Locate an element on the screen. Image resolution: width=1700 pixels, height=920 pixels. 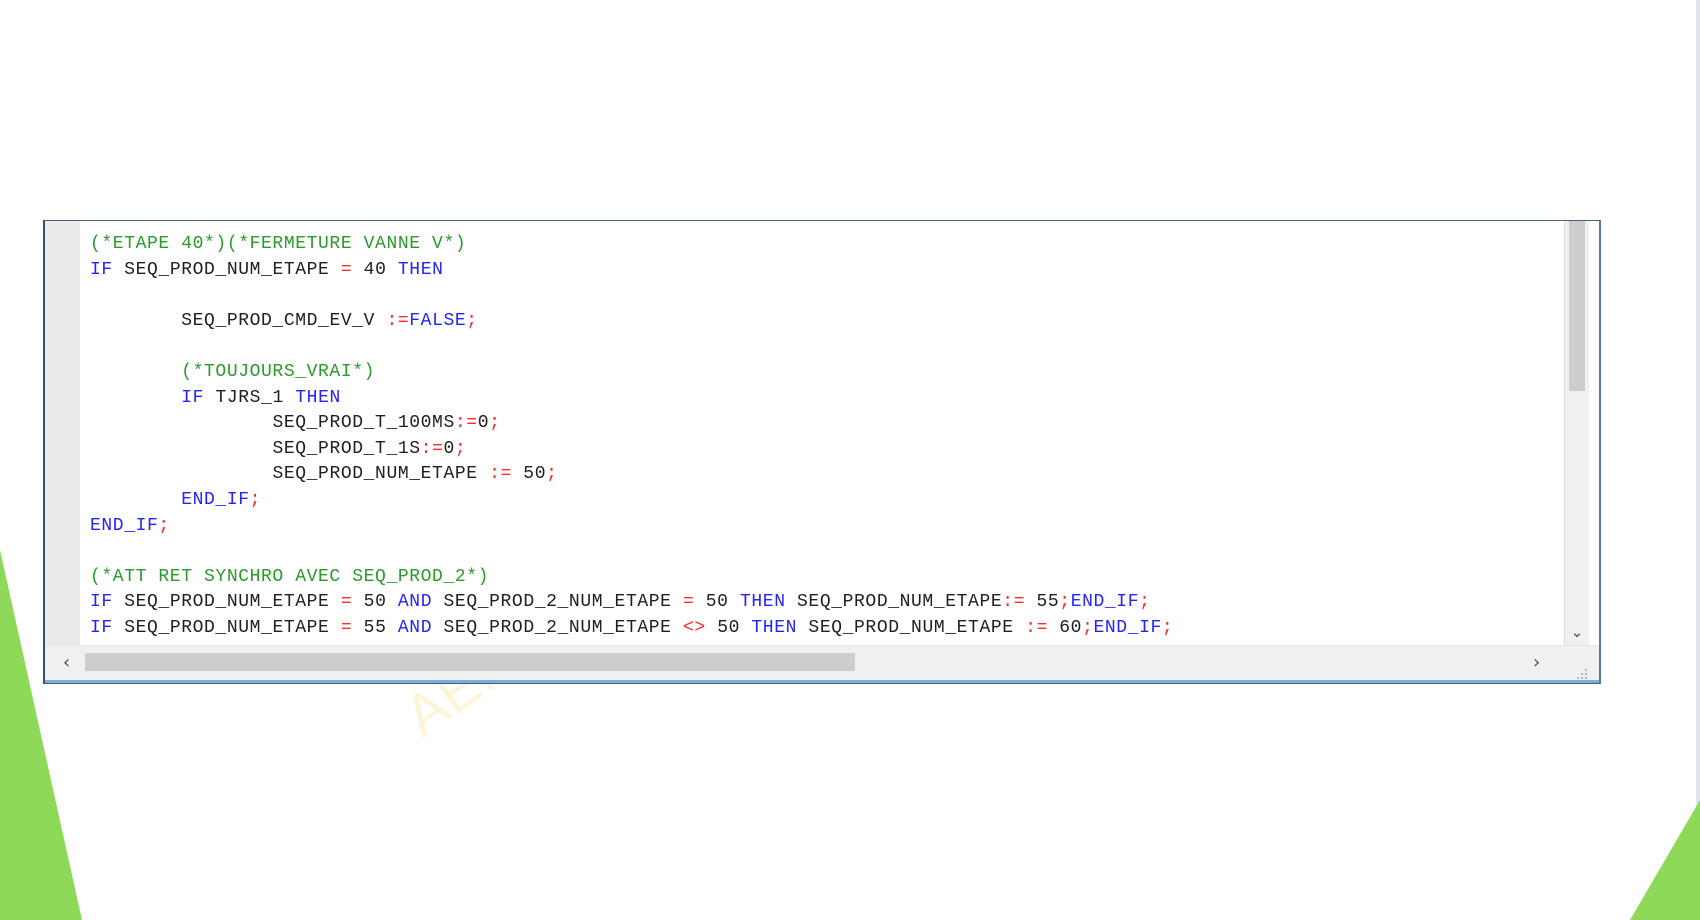
vertical-scrollbar: ⌄ is located at coordinates (1576, 434).